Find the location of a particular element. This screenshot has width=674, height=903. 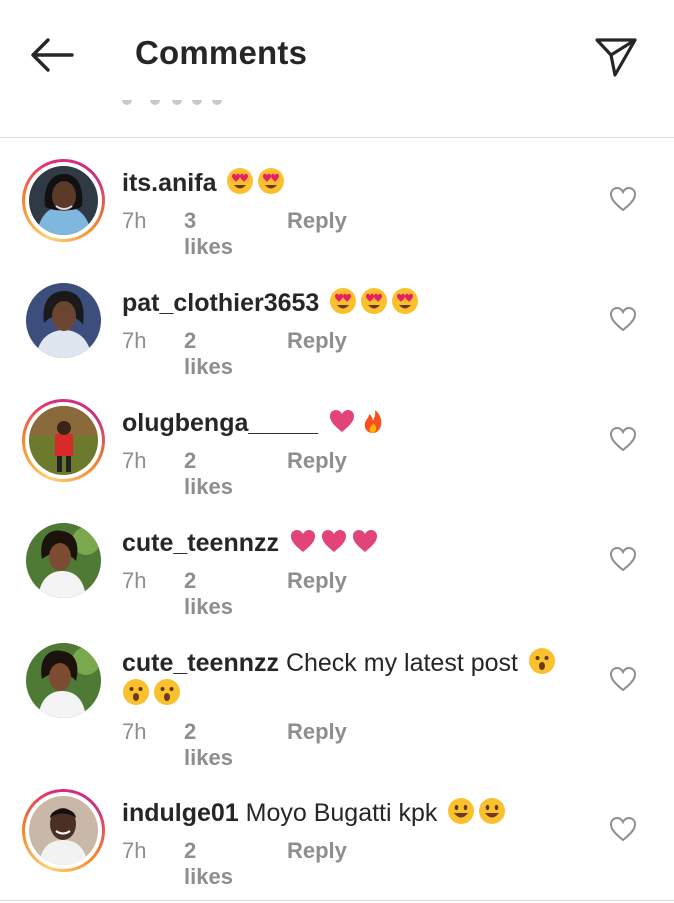

comment-item: olugbenga_____ 7h 2 likes Reply is located at coordinates (337, 450).